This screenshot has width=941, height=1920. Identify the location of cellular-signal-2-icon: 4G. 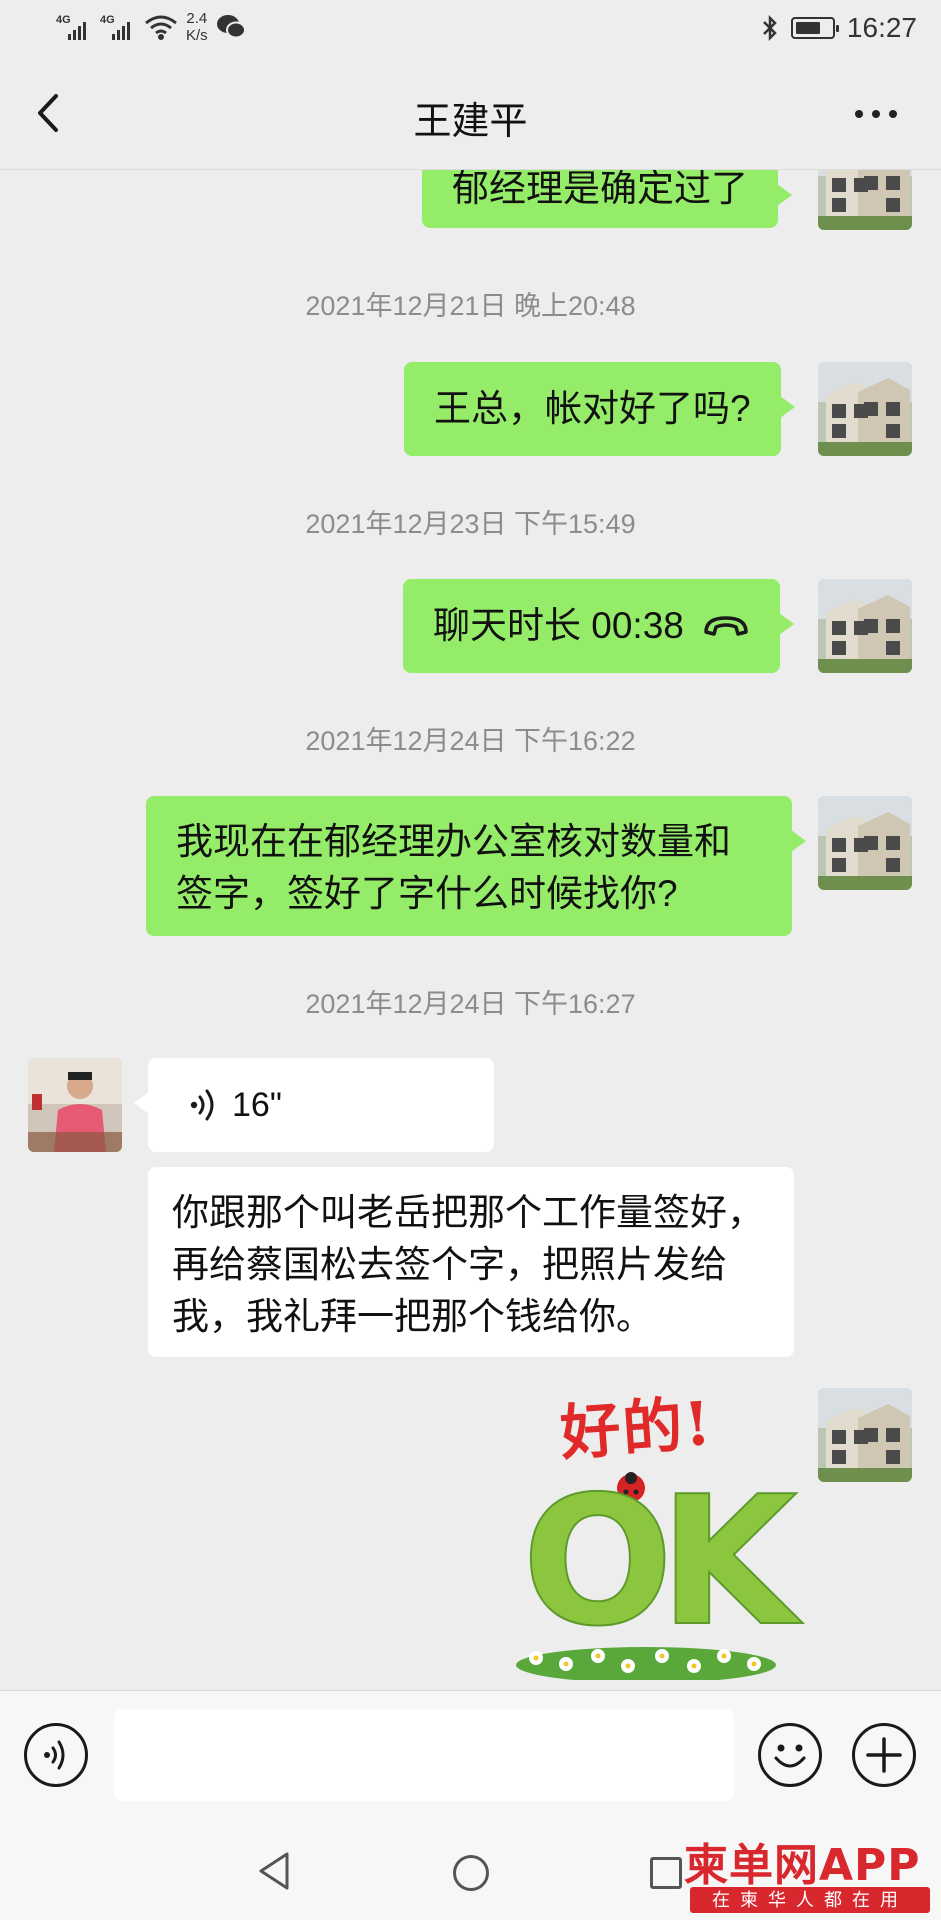
(118, 27).